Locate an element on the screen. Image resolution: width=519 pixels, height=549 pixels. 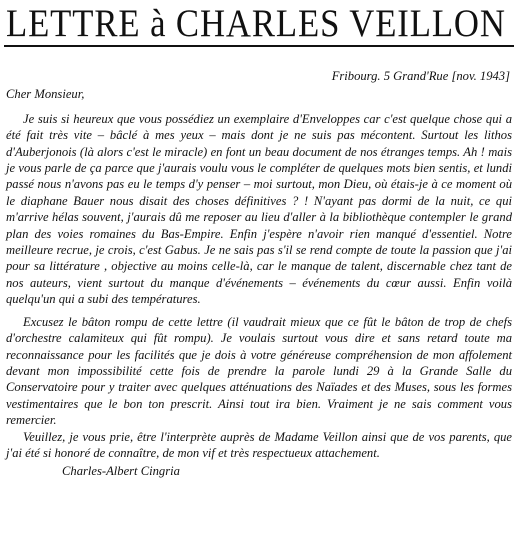
title-rule is located at coordinates (259, 46).